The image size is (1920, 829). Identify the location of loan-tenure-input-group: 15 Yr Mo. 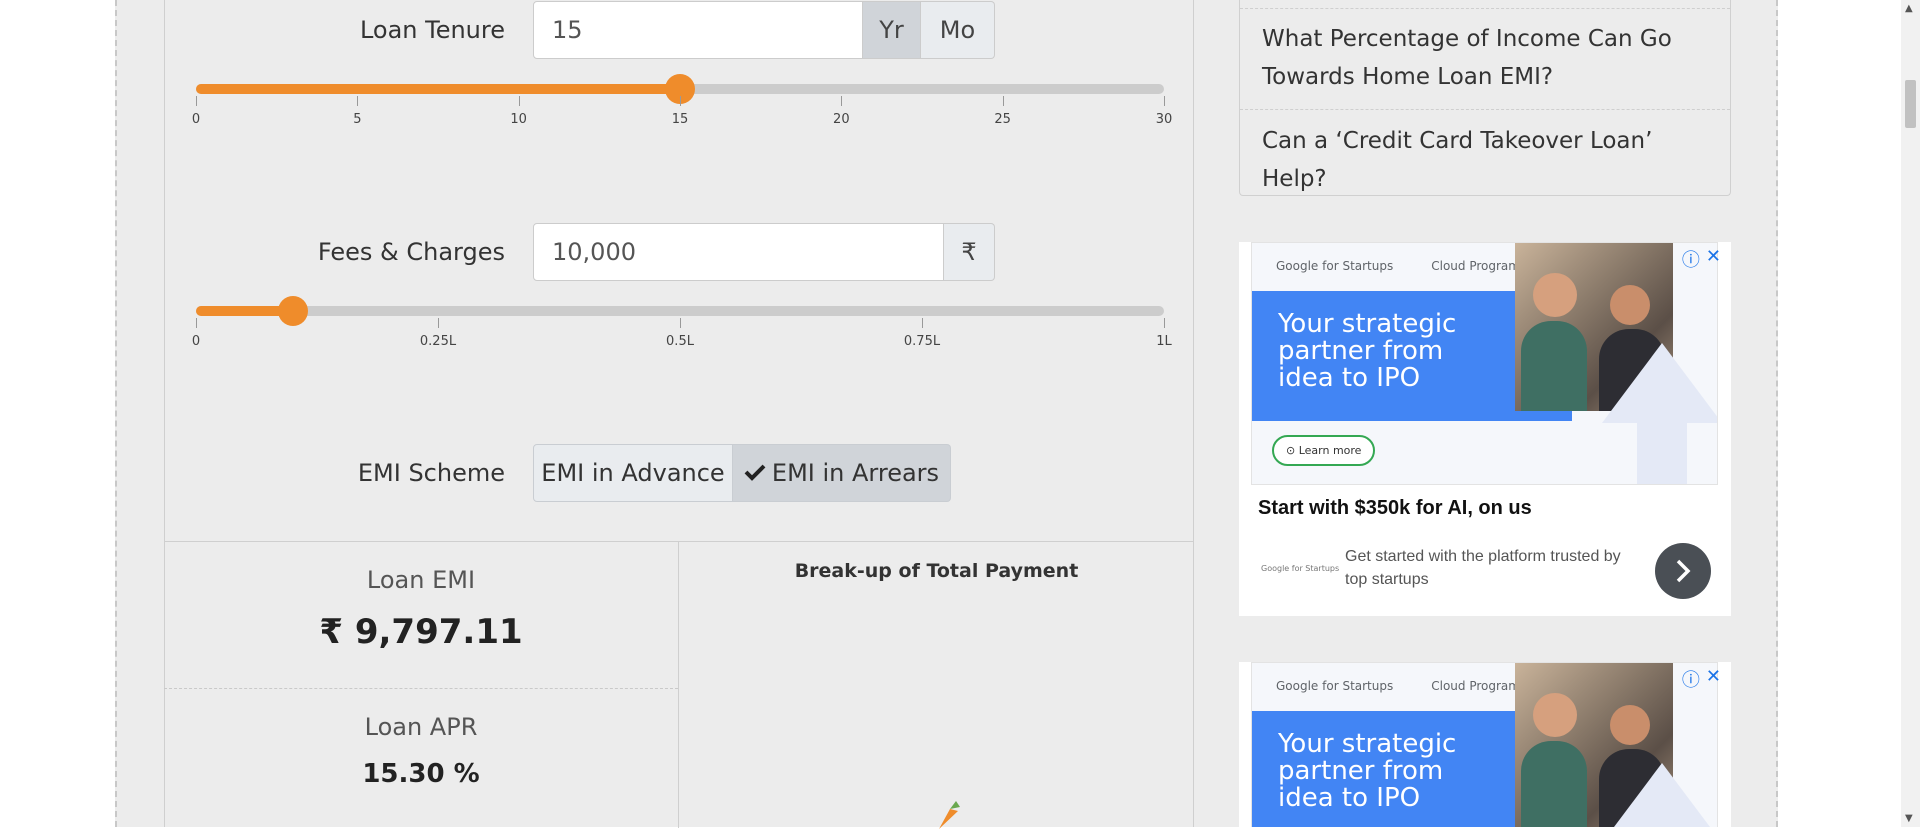
(764, 30).